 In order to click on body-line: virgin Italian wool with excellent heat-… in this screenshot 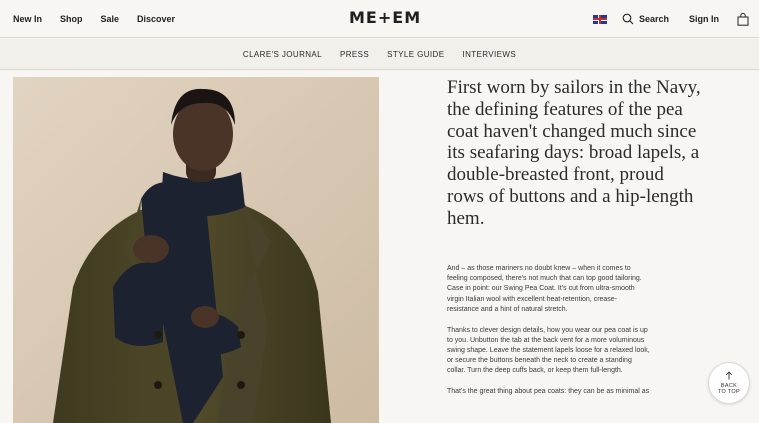, I will do `click(532, 299)`.